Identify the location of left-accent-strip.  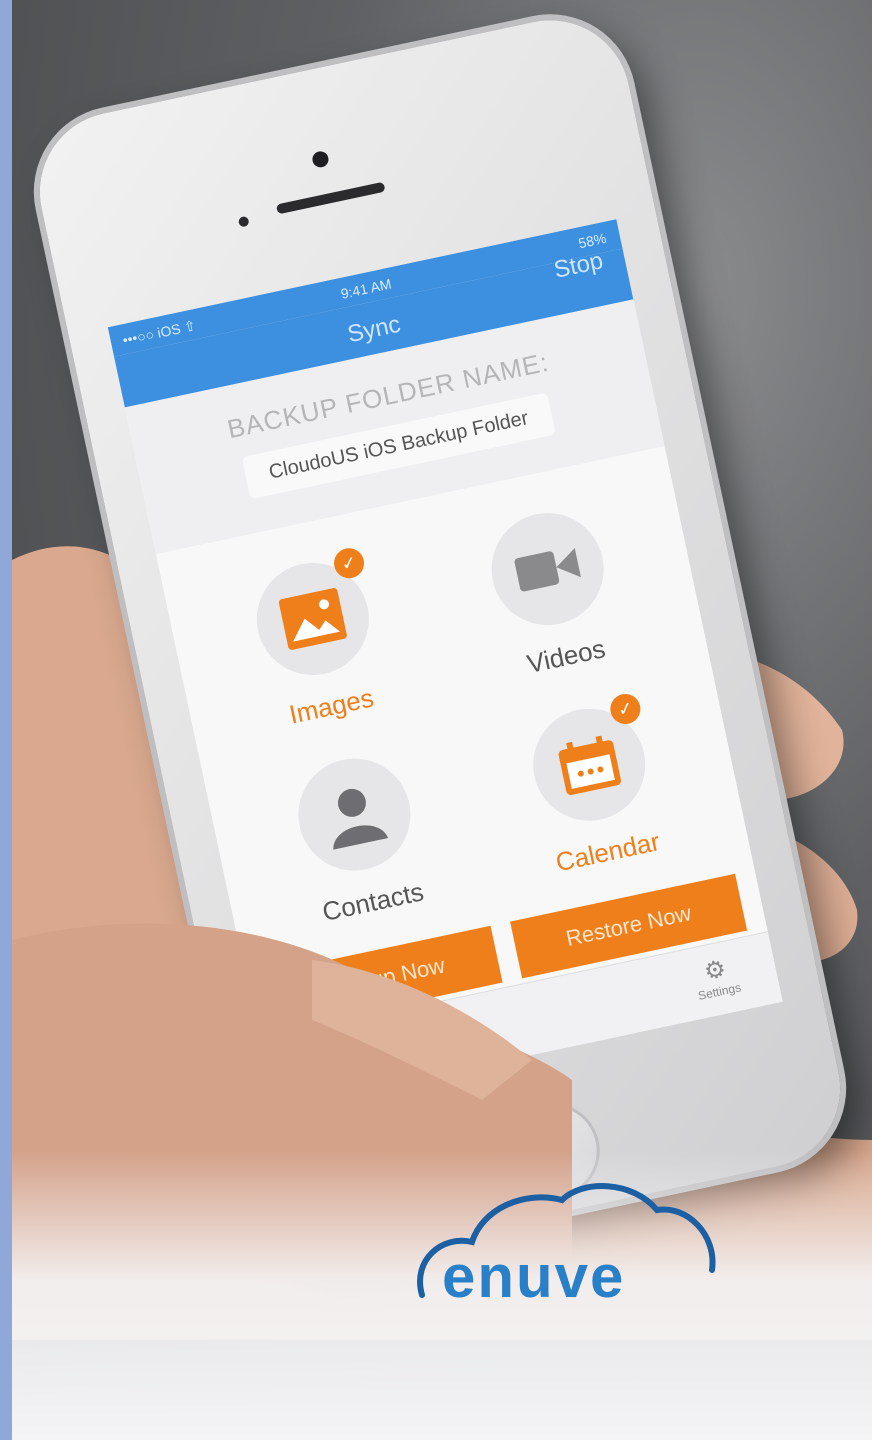
(6, 720).